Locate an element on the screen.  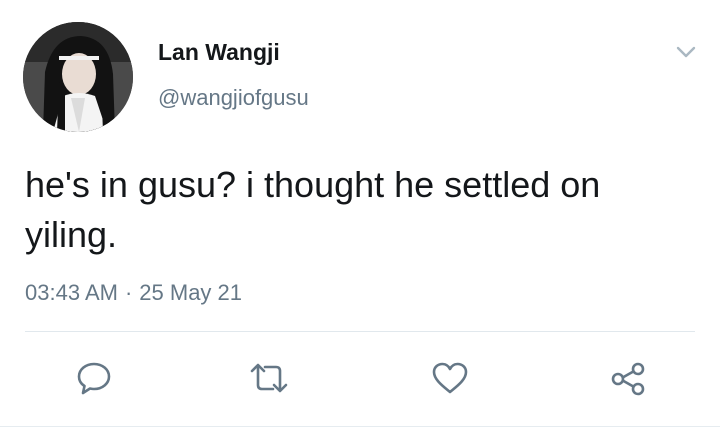
retweet-icon is located at coordinates (269, 378).